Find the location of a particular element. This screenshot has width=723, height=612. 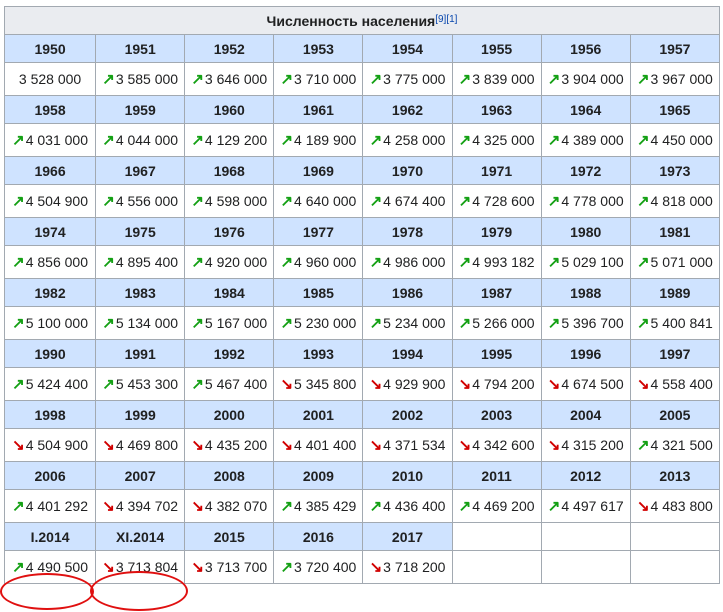

reference-link-1: [1] is located at coordinates (451, 19).